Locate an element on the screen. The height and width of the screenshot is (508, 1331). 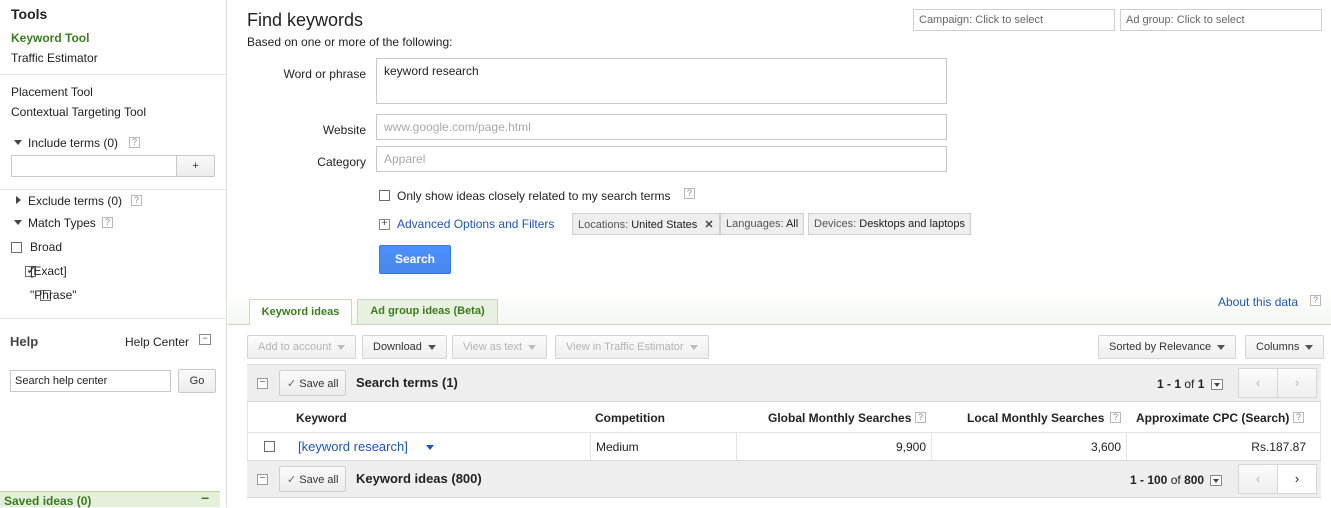
view-in-traffic-estimator-label: View in Traffic Estimator is located at coordinates (625, 347).